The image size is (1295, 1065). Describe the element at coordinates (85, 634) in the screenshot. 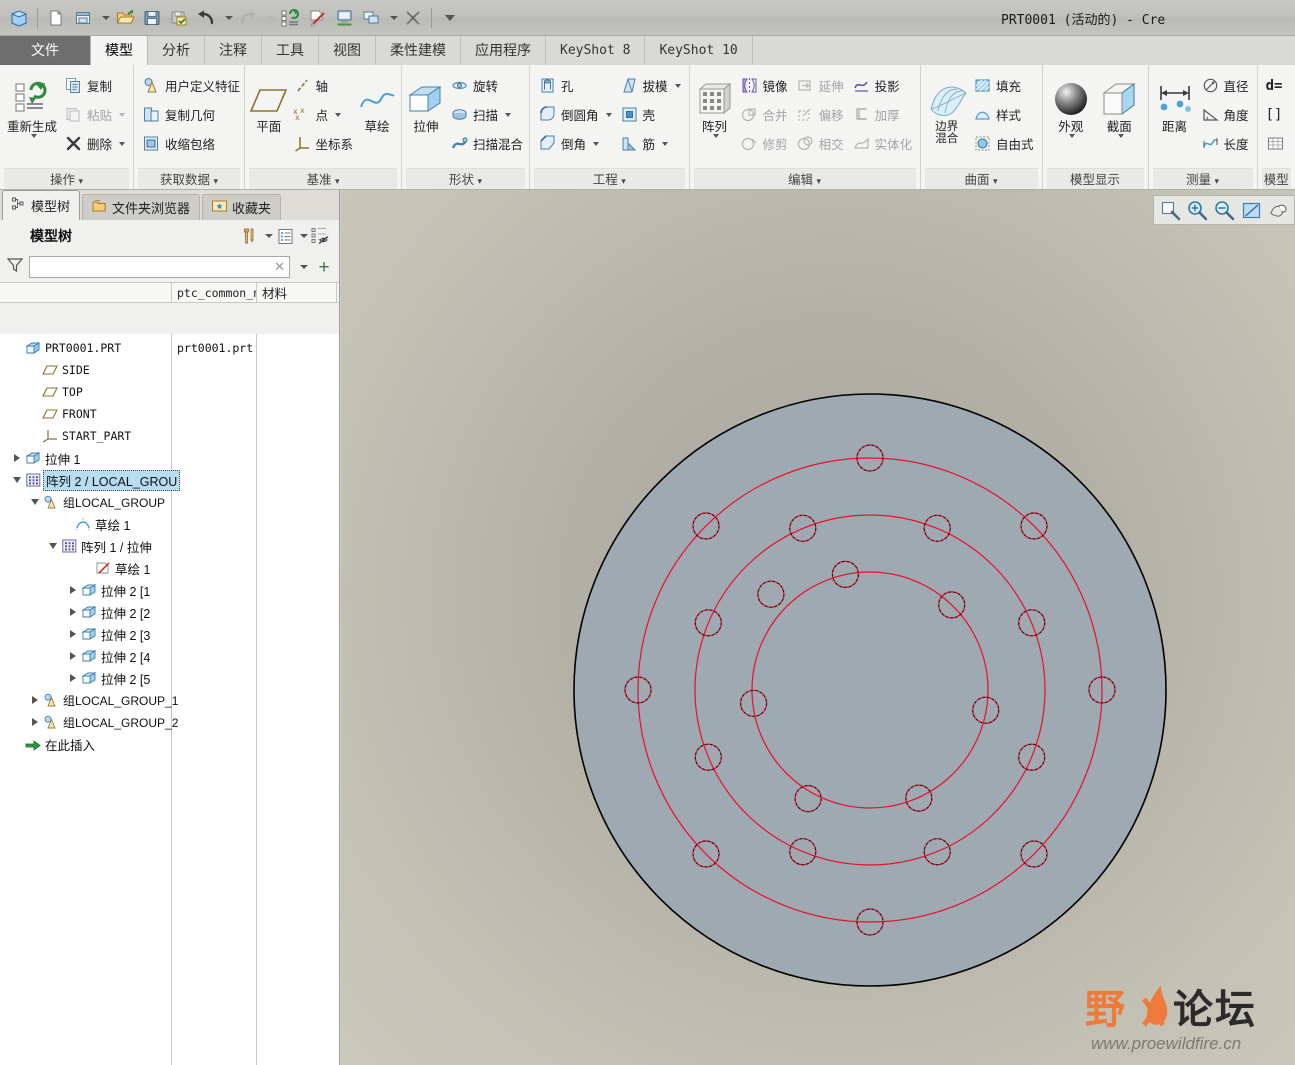

I see `tree-item-extrude-2-3: 拉伸 2 [3` at that location.